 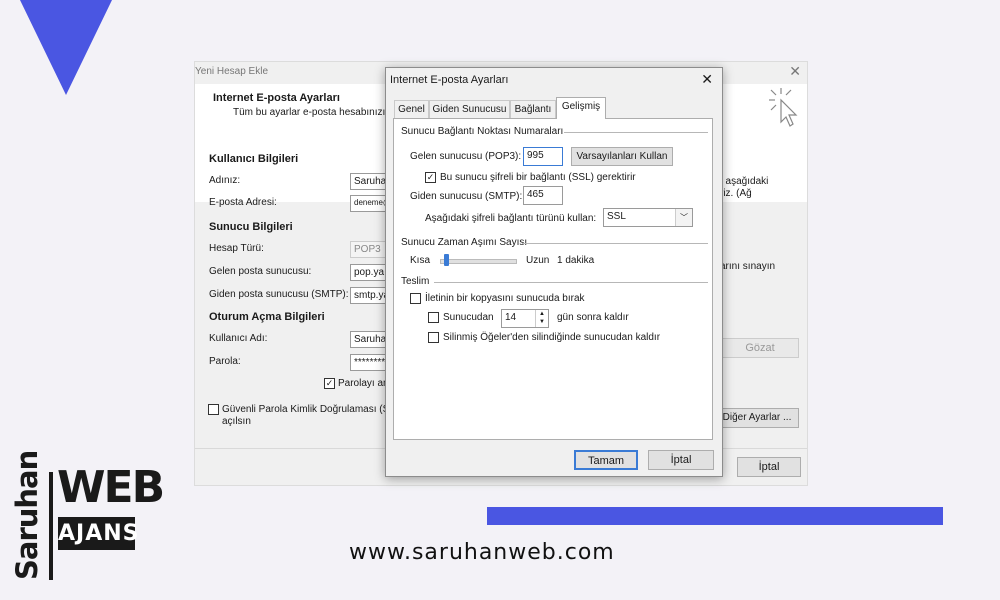 What do you see at coordinates (525, 318) in the screenshot?
I see `days-stepper: 14 ▲ ▼` at bounding box center [525, 318].